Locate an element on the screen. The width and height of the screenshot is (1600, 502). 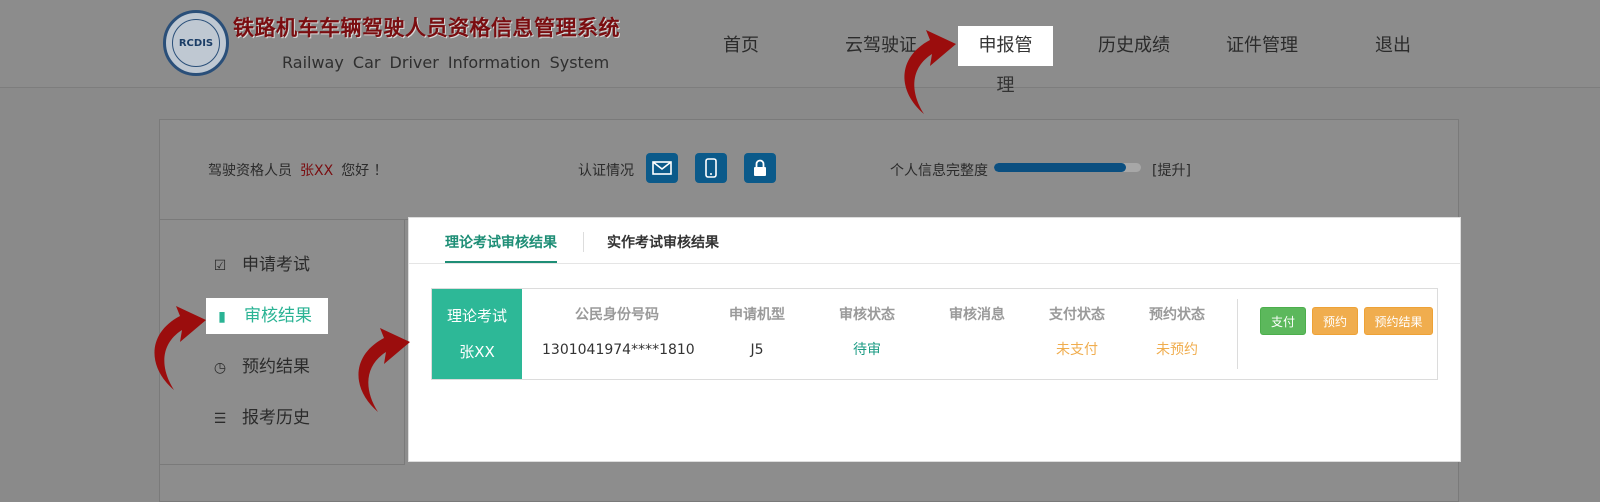
nav-home: 首页 is located at coordinates (741, 46).